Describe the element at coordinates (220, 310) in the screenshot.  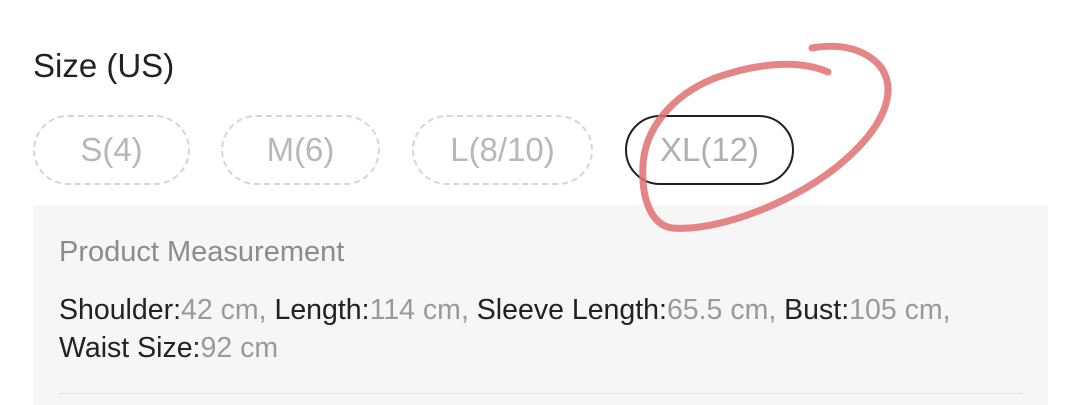
I see `shoulder-value: 42 cm` at that location.